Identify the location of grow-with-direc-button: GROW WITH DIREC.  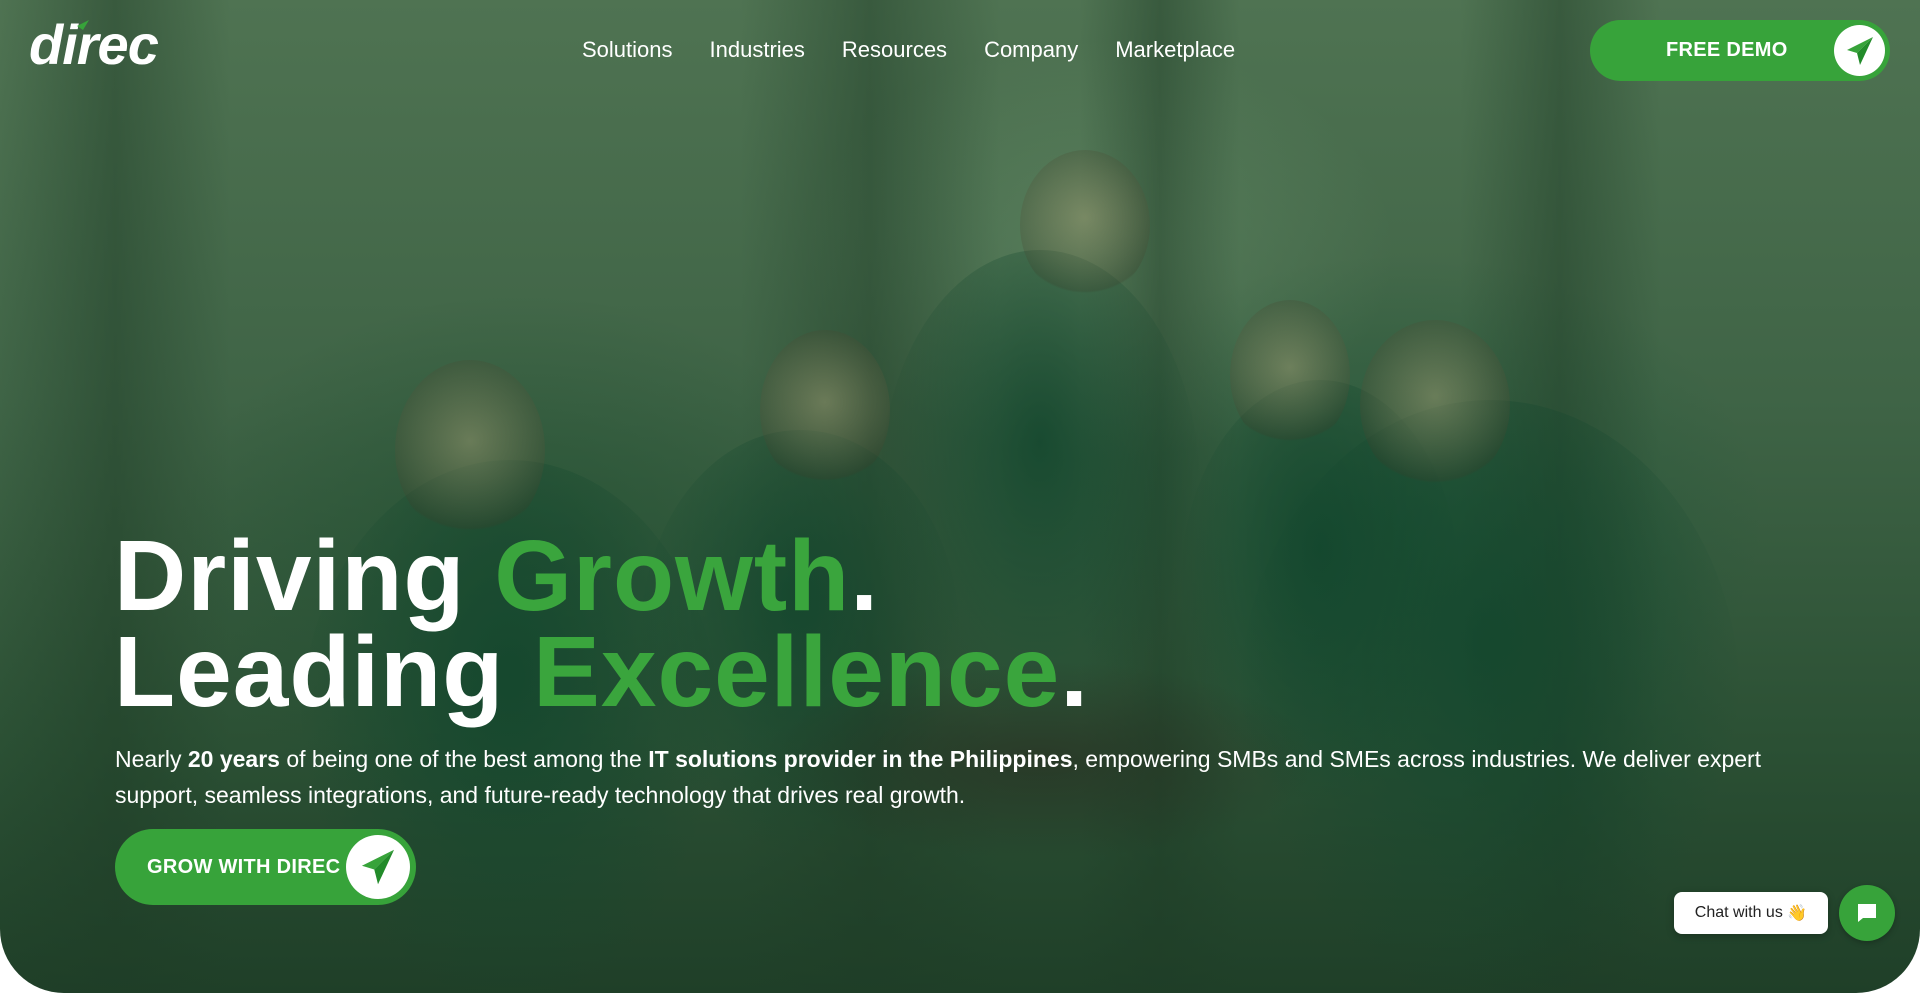
(265, 867).